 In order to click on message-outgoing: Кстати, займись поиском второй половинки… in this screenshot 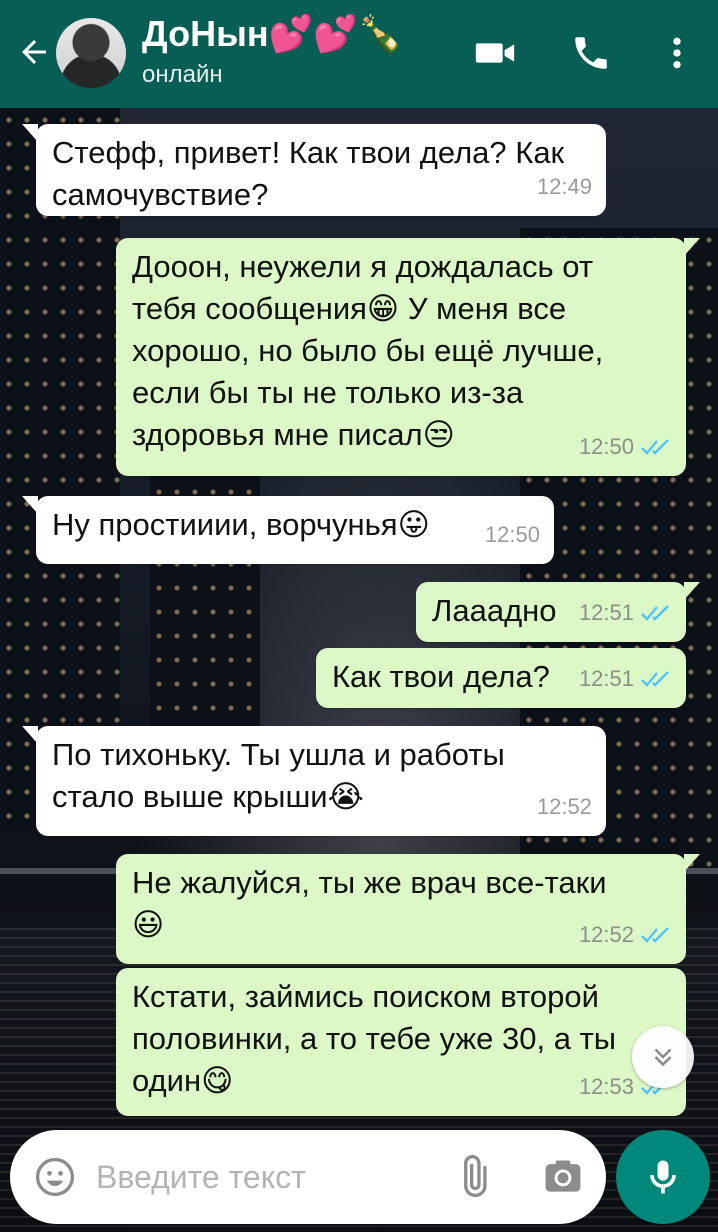, I will do `click(401, 1042)`.